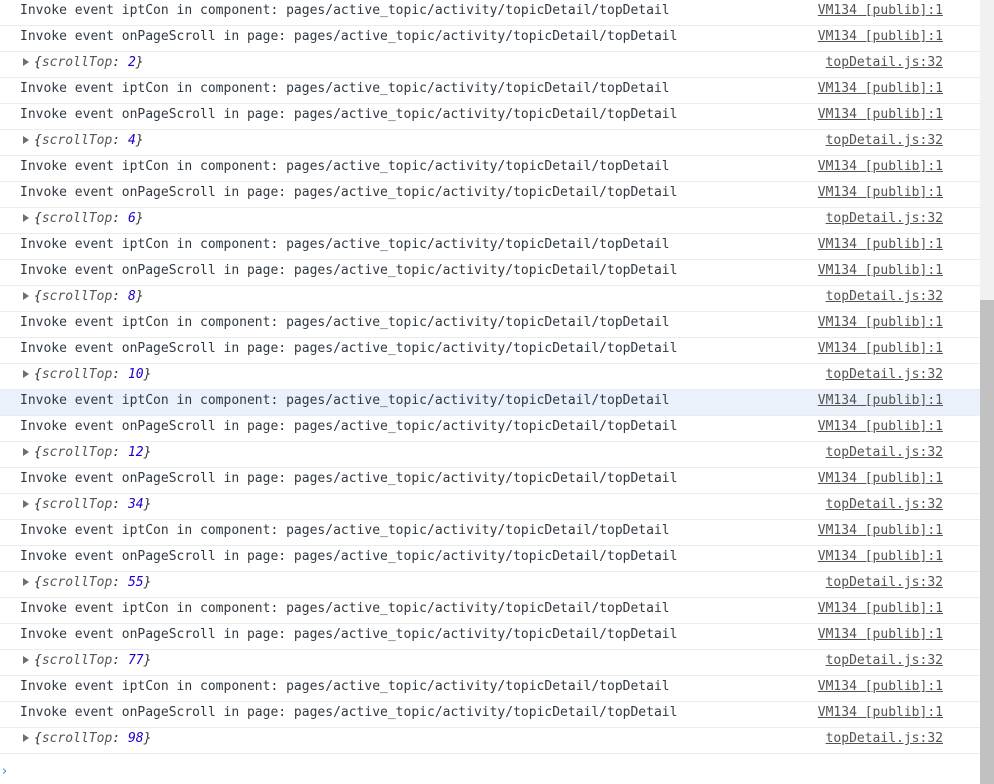 The image size is (994, 784). I want to click on log-object-row: {scrollTop: 98} topDetail.js:32, so click(490, 741).